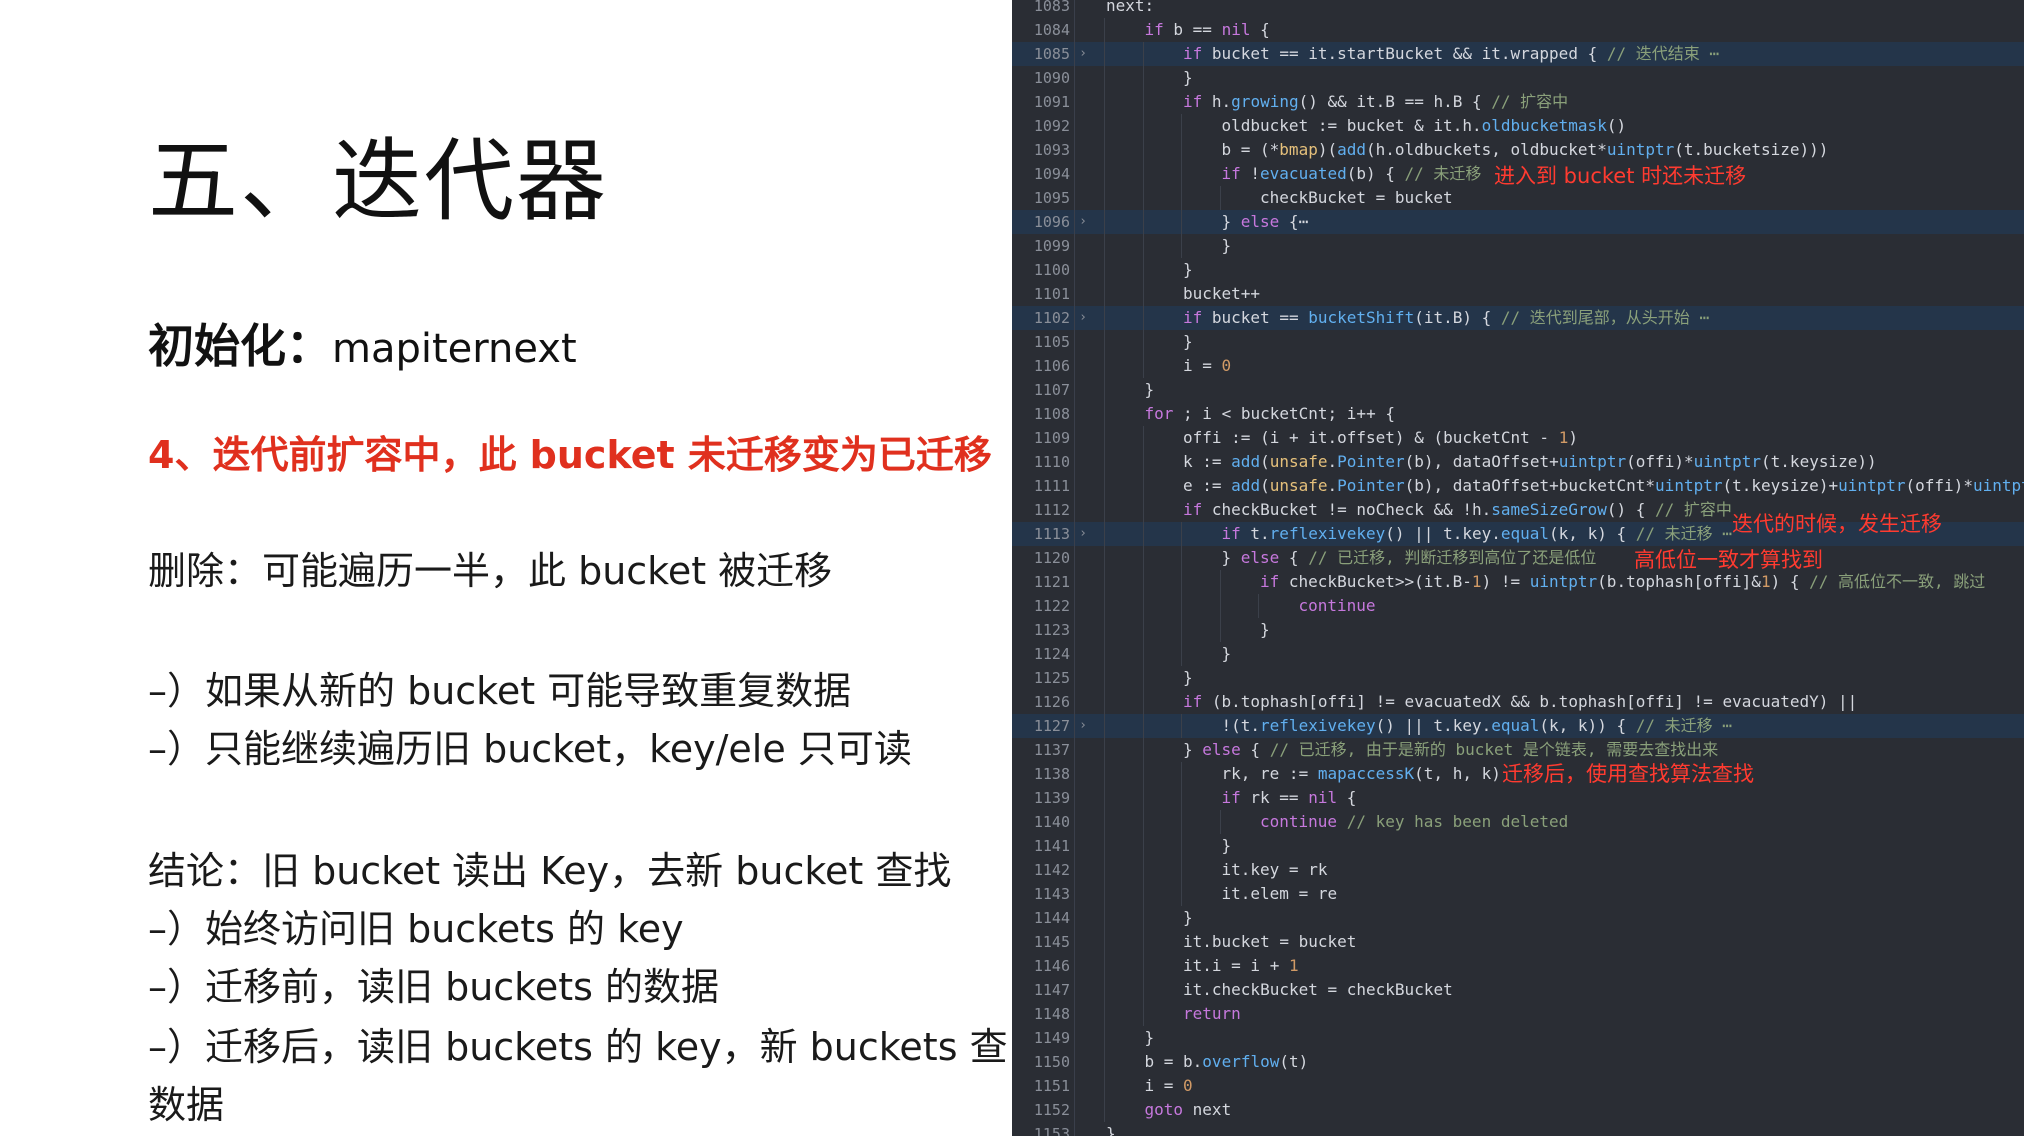  Describe the element at coordinates (1518, 9) in the screenshot. I see `code-line: 1083 next:` at that location.